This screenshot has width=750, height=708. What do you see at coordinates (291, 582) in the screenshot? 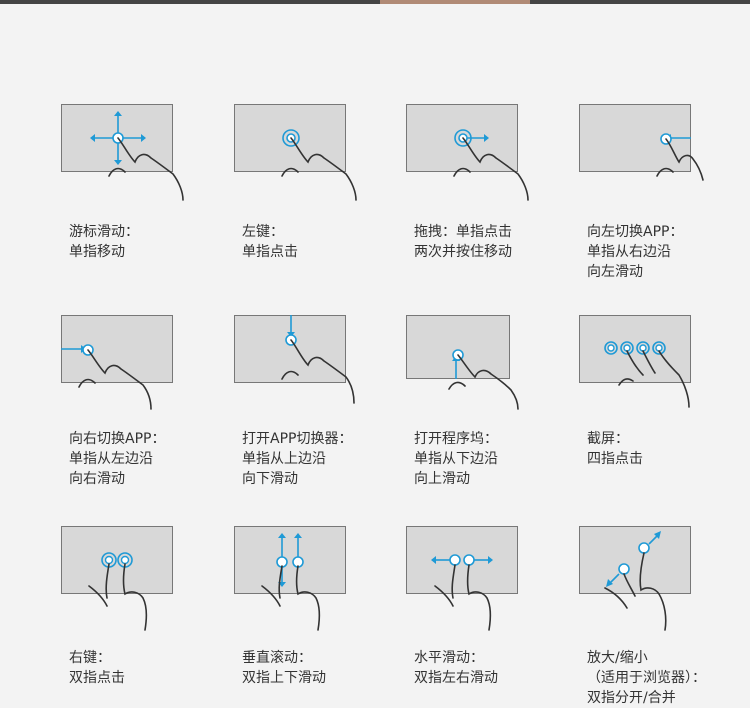
I see `two-finger-scroll-icon` at bounding box center [291, 582].